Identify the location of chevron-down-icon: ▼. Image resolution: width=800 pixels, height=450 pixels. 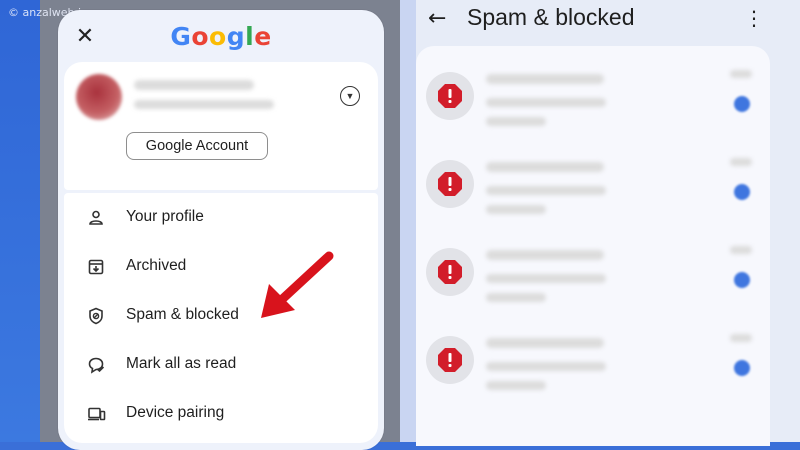
(350, 96).